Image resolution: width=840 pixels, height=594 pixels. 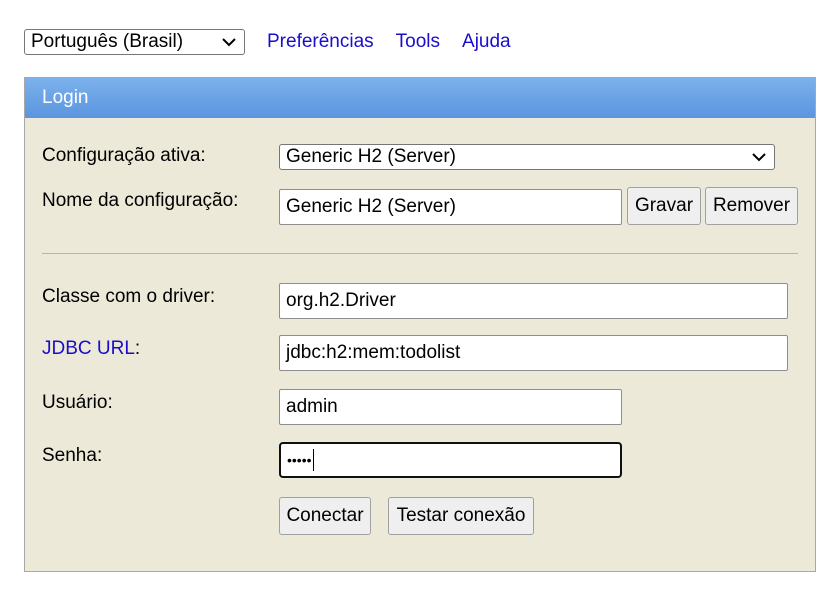 What do you see at coordinates (137, 348) in the screenshot?
I see `jdbc-url-colon: :` at bounding box center [137, 348].